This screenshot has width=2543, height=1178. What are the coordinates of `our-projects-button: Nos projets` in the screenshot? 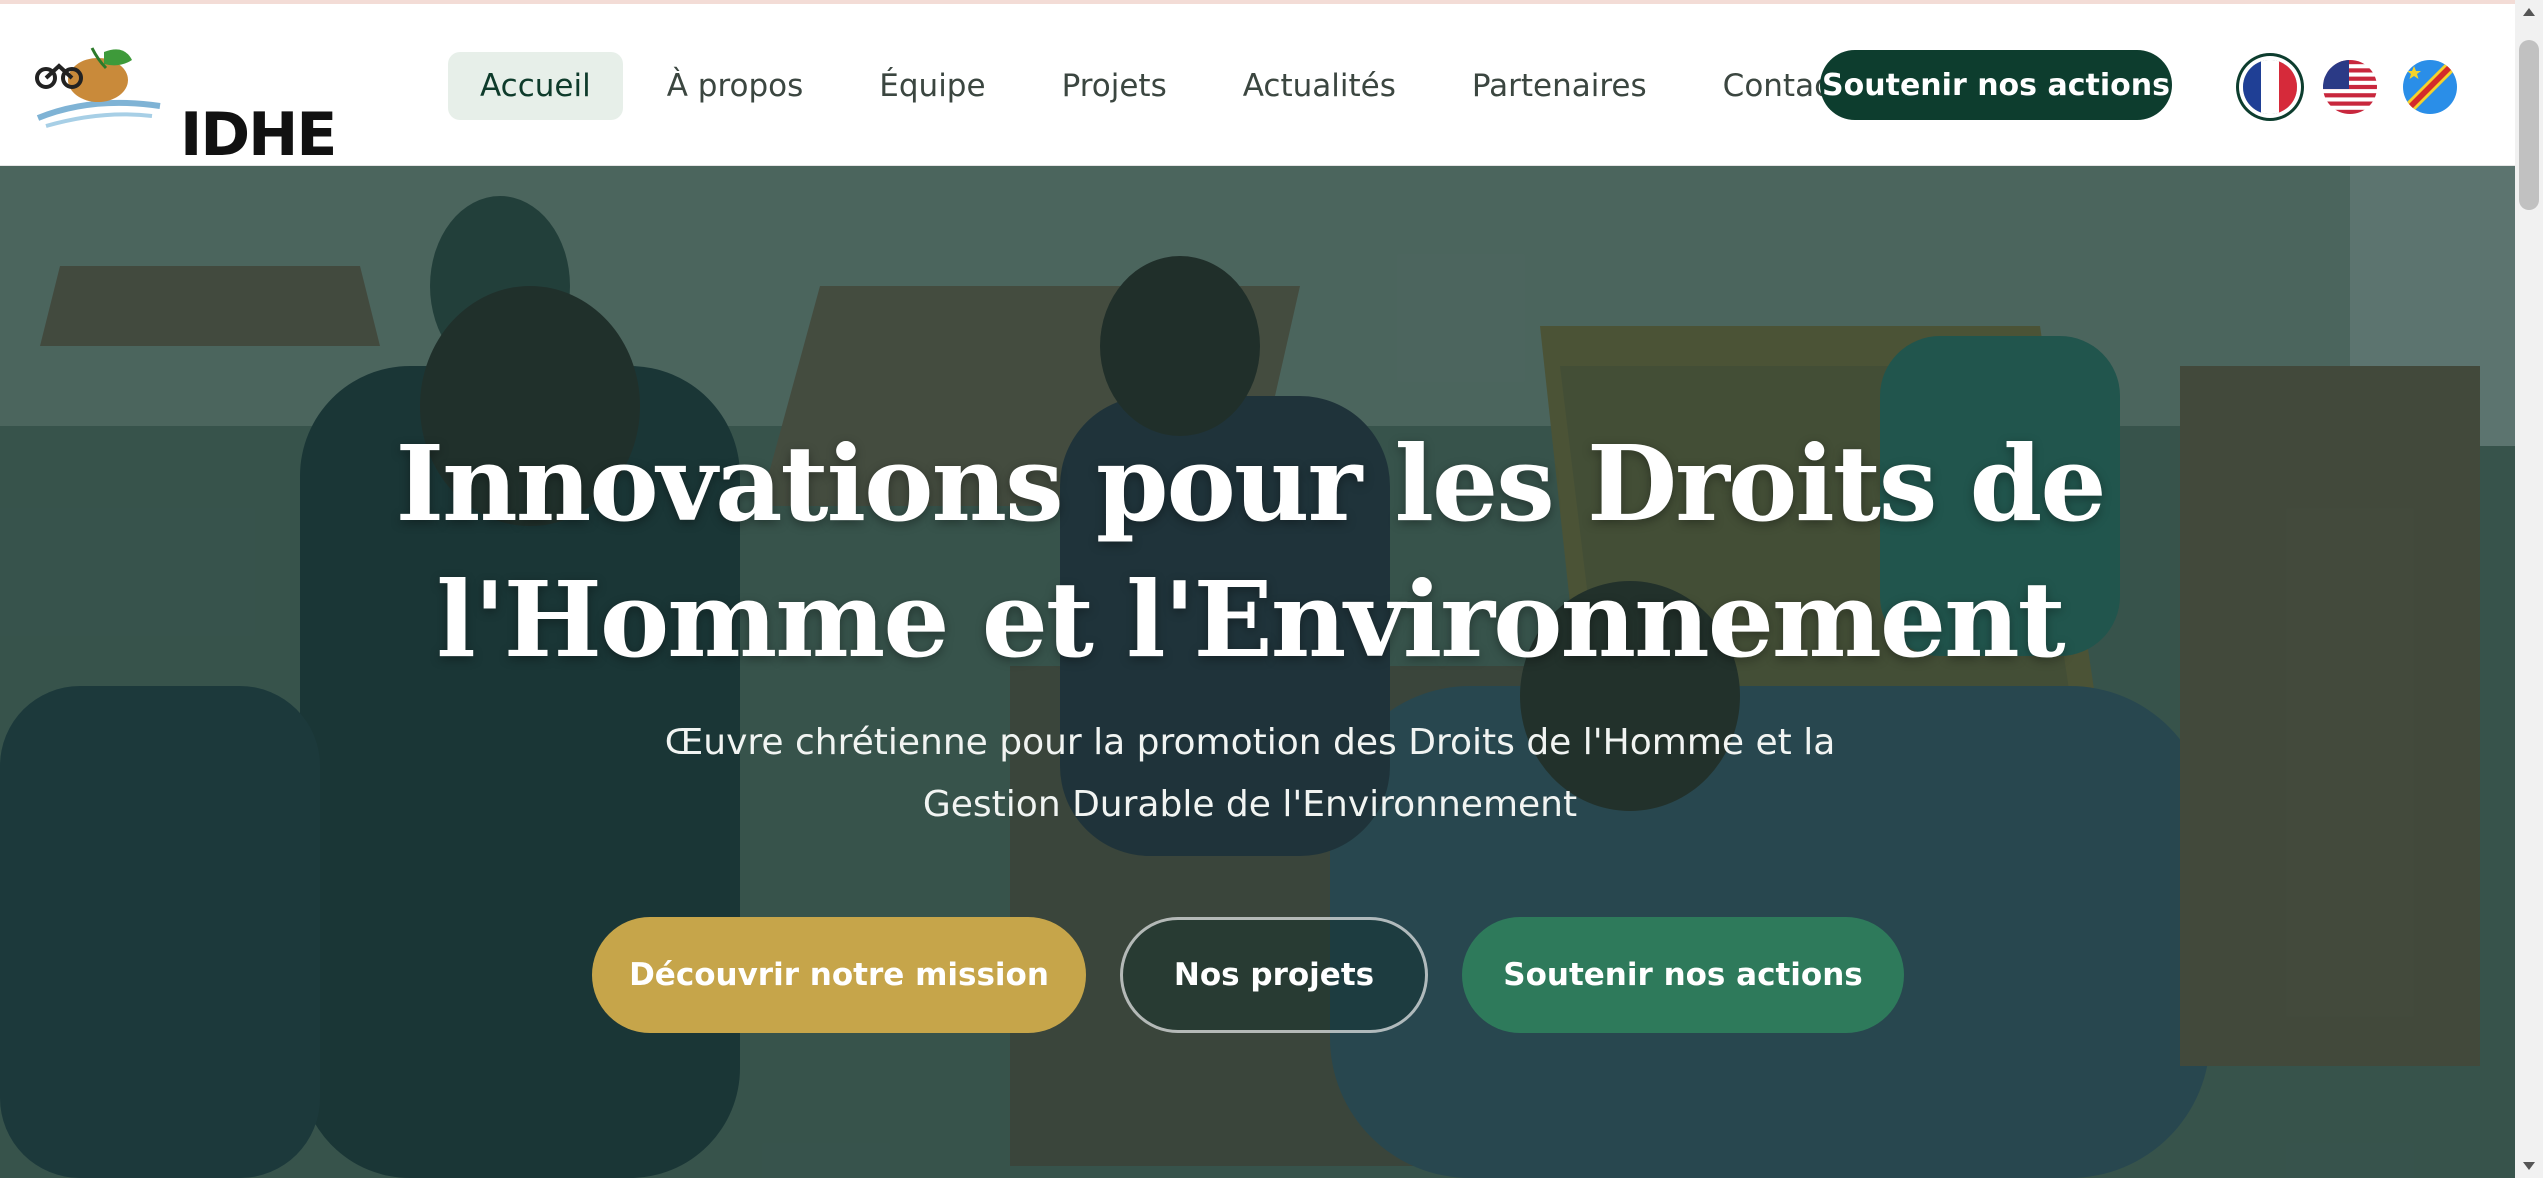 It's located at (1274, 975).